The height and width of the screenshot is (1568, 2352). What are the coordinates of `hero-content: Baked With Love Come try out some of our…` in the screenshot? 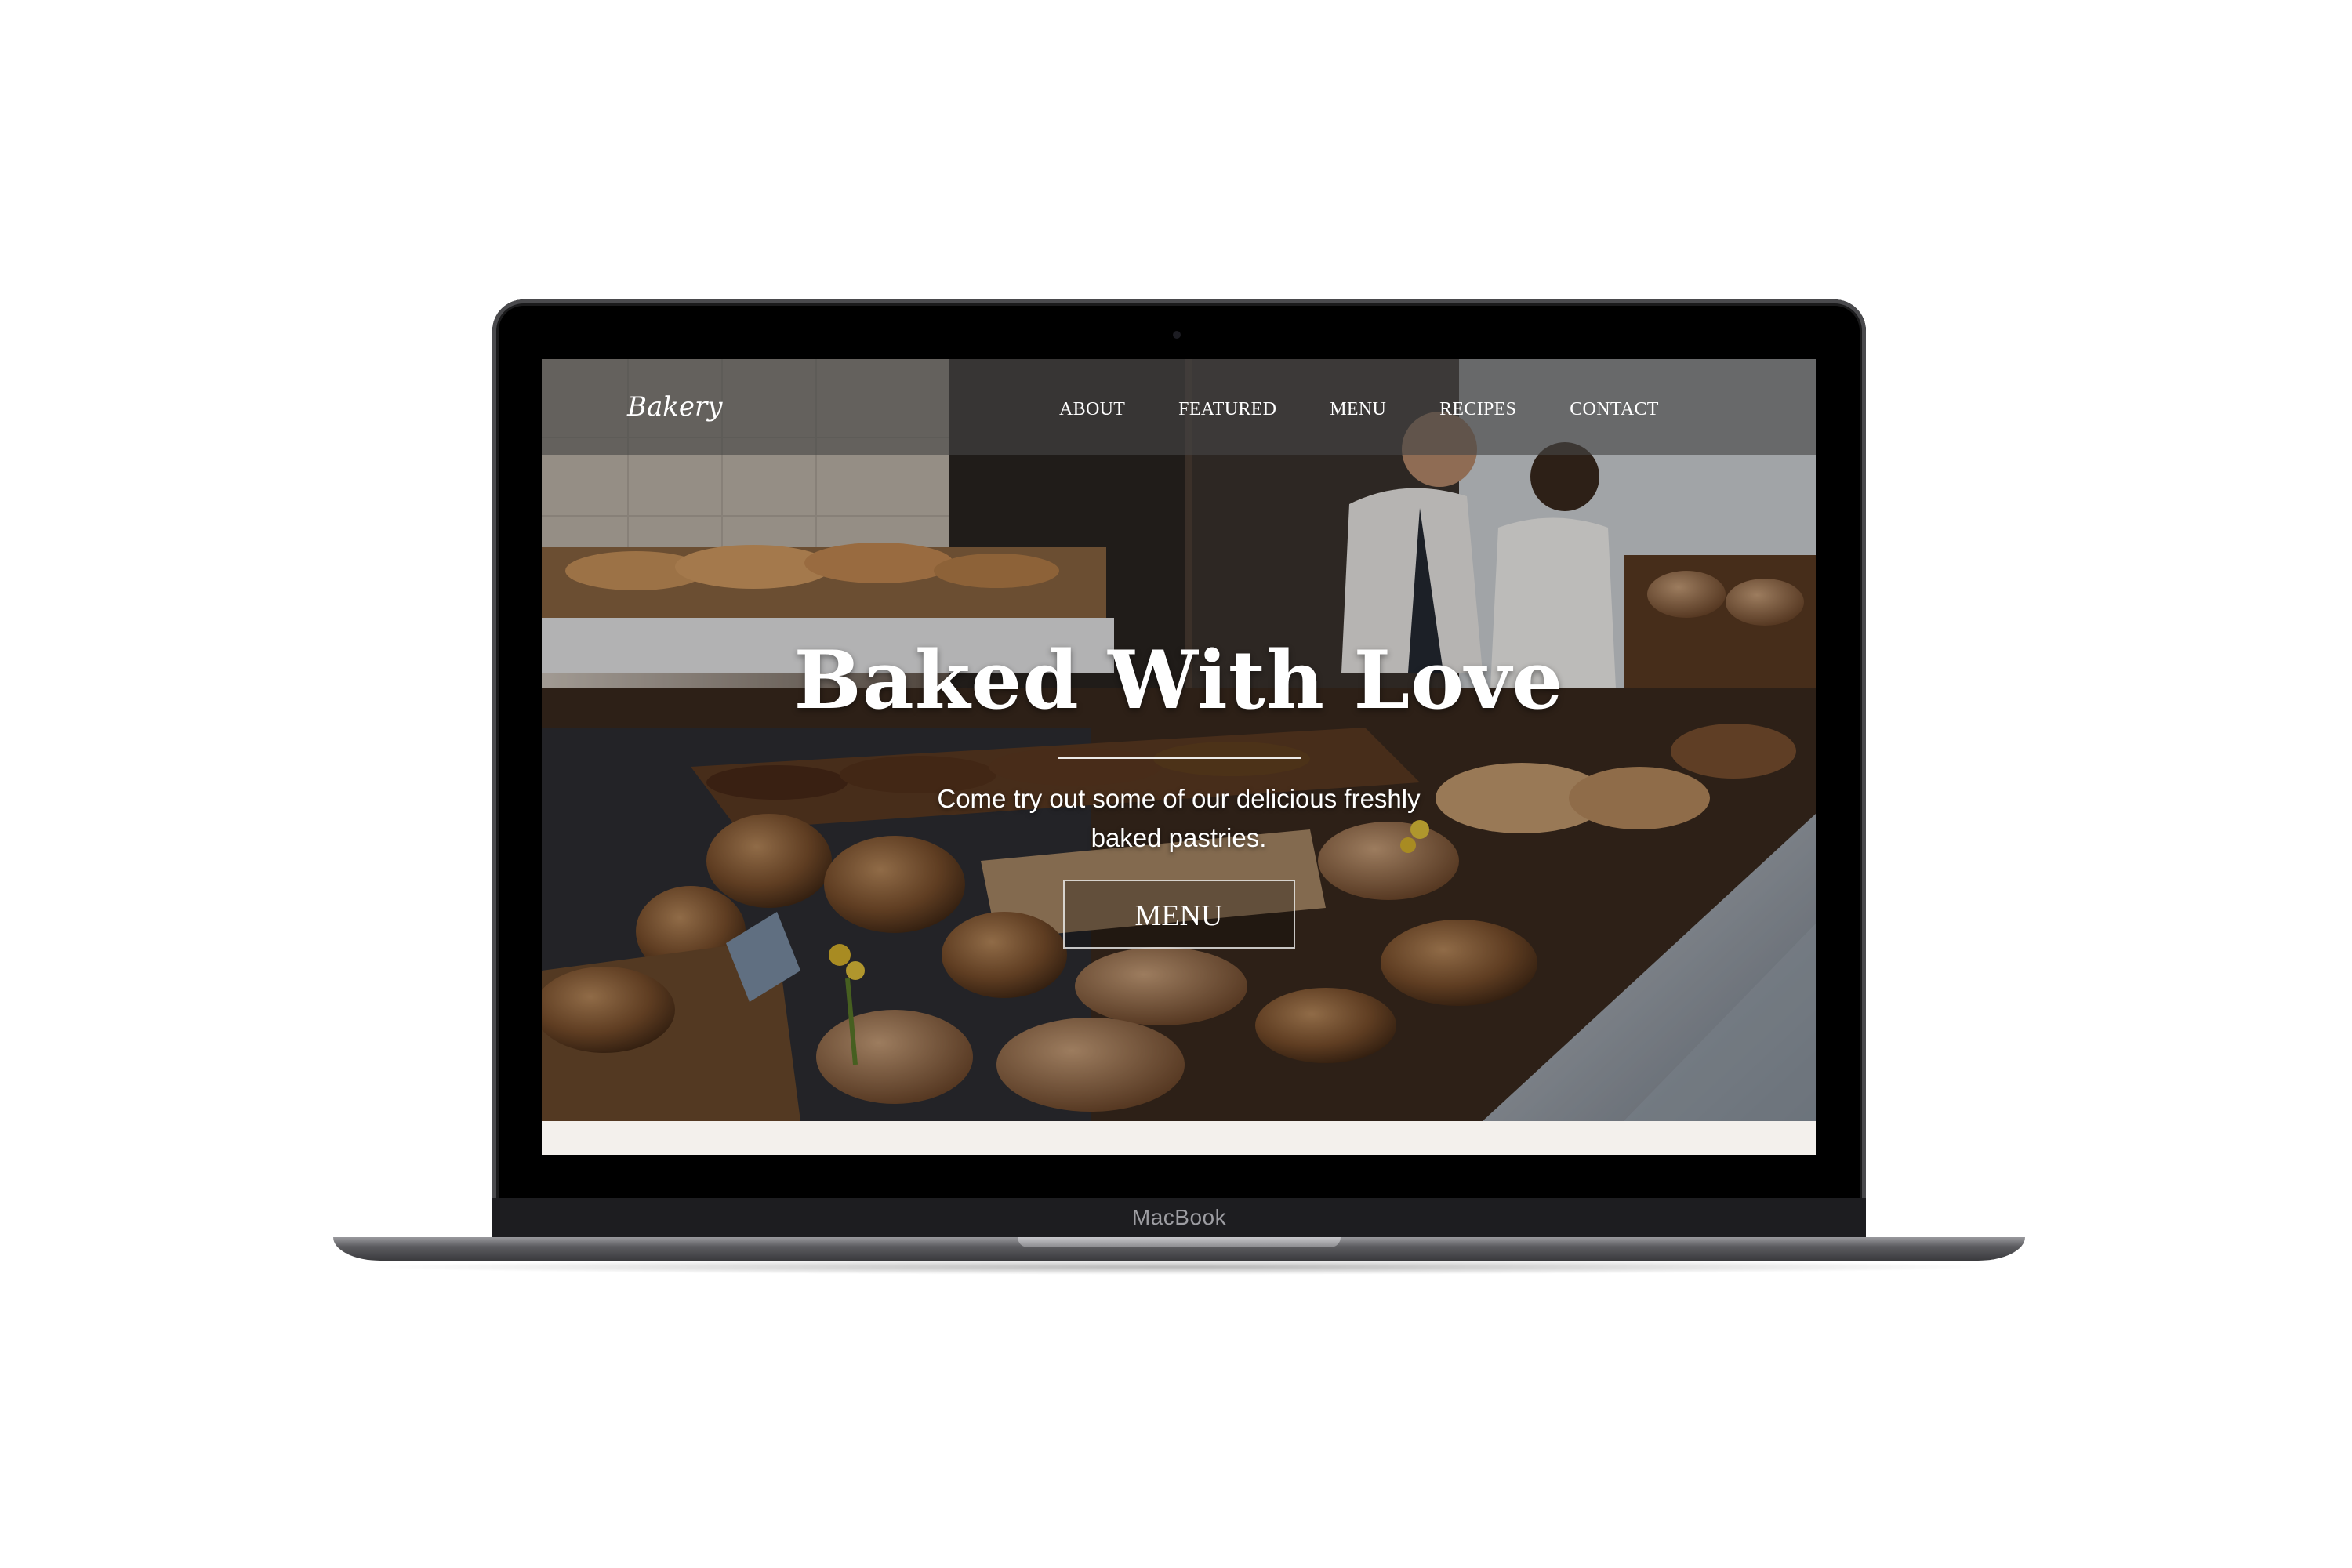 It's located at (1179, 789).